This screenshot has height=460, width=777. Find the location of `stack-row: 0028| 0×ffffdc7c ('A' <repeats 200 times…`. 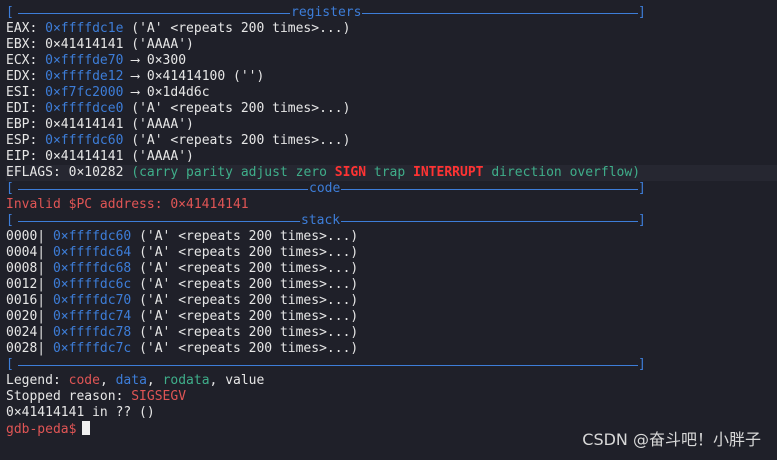

stack-row: 0028| 0×ffffdc7c ('A' <repeats 200 times… is located at coordinates (391, 349).